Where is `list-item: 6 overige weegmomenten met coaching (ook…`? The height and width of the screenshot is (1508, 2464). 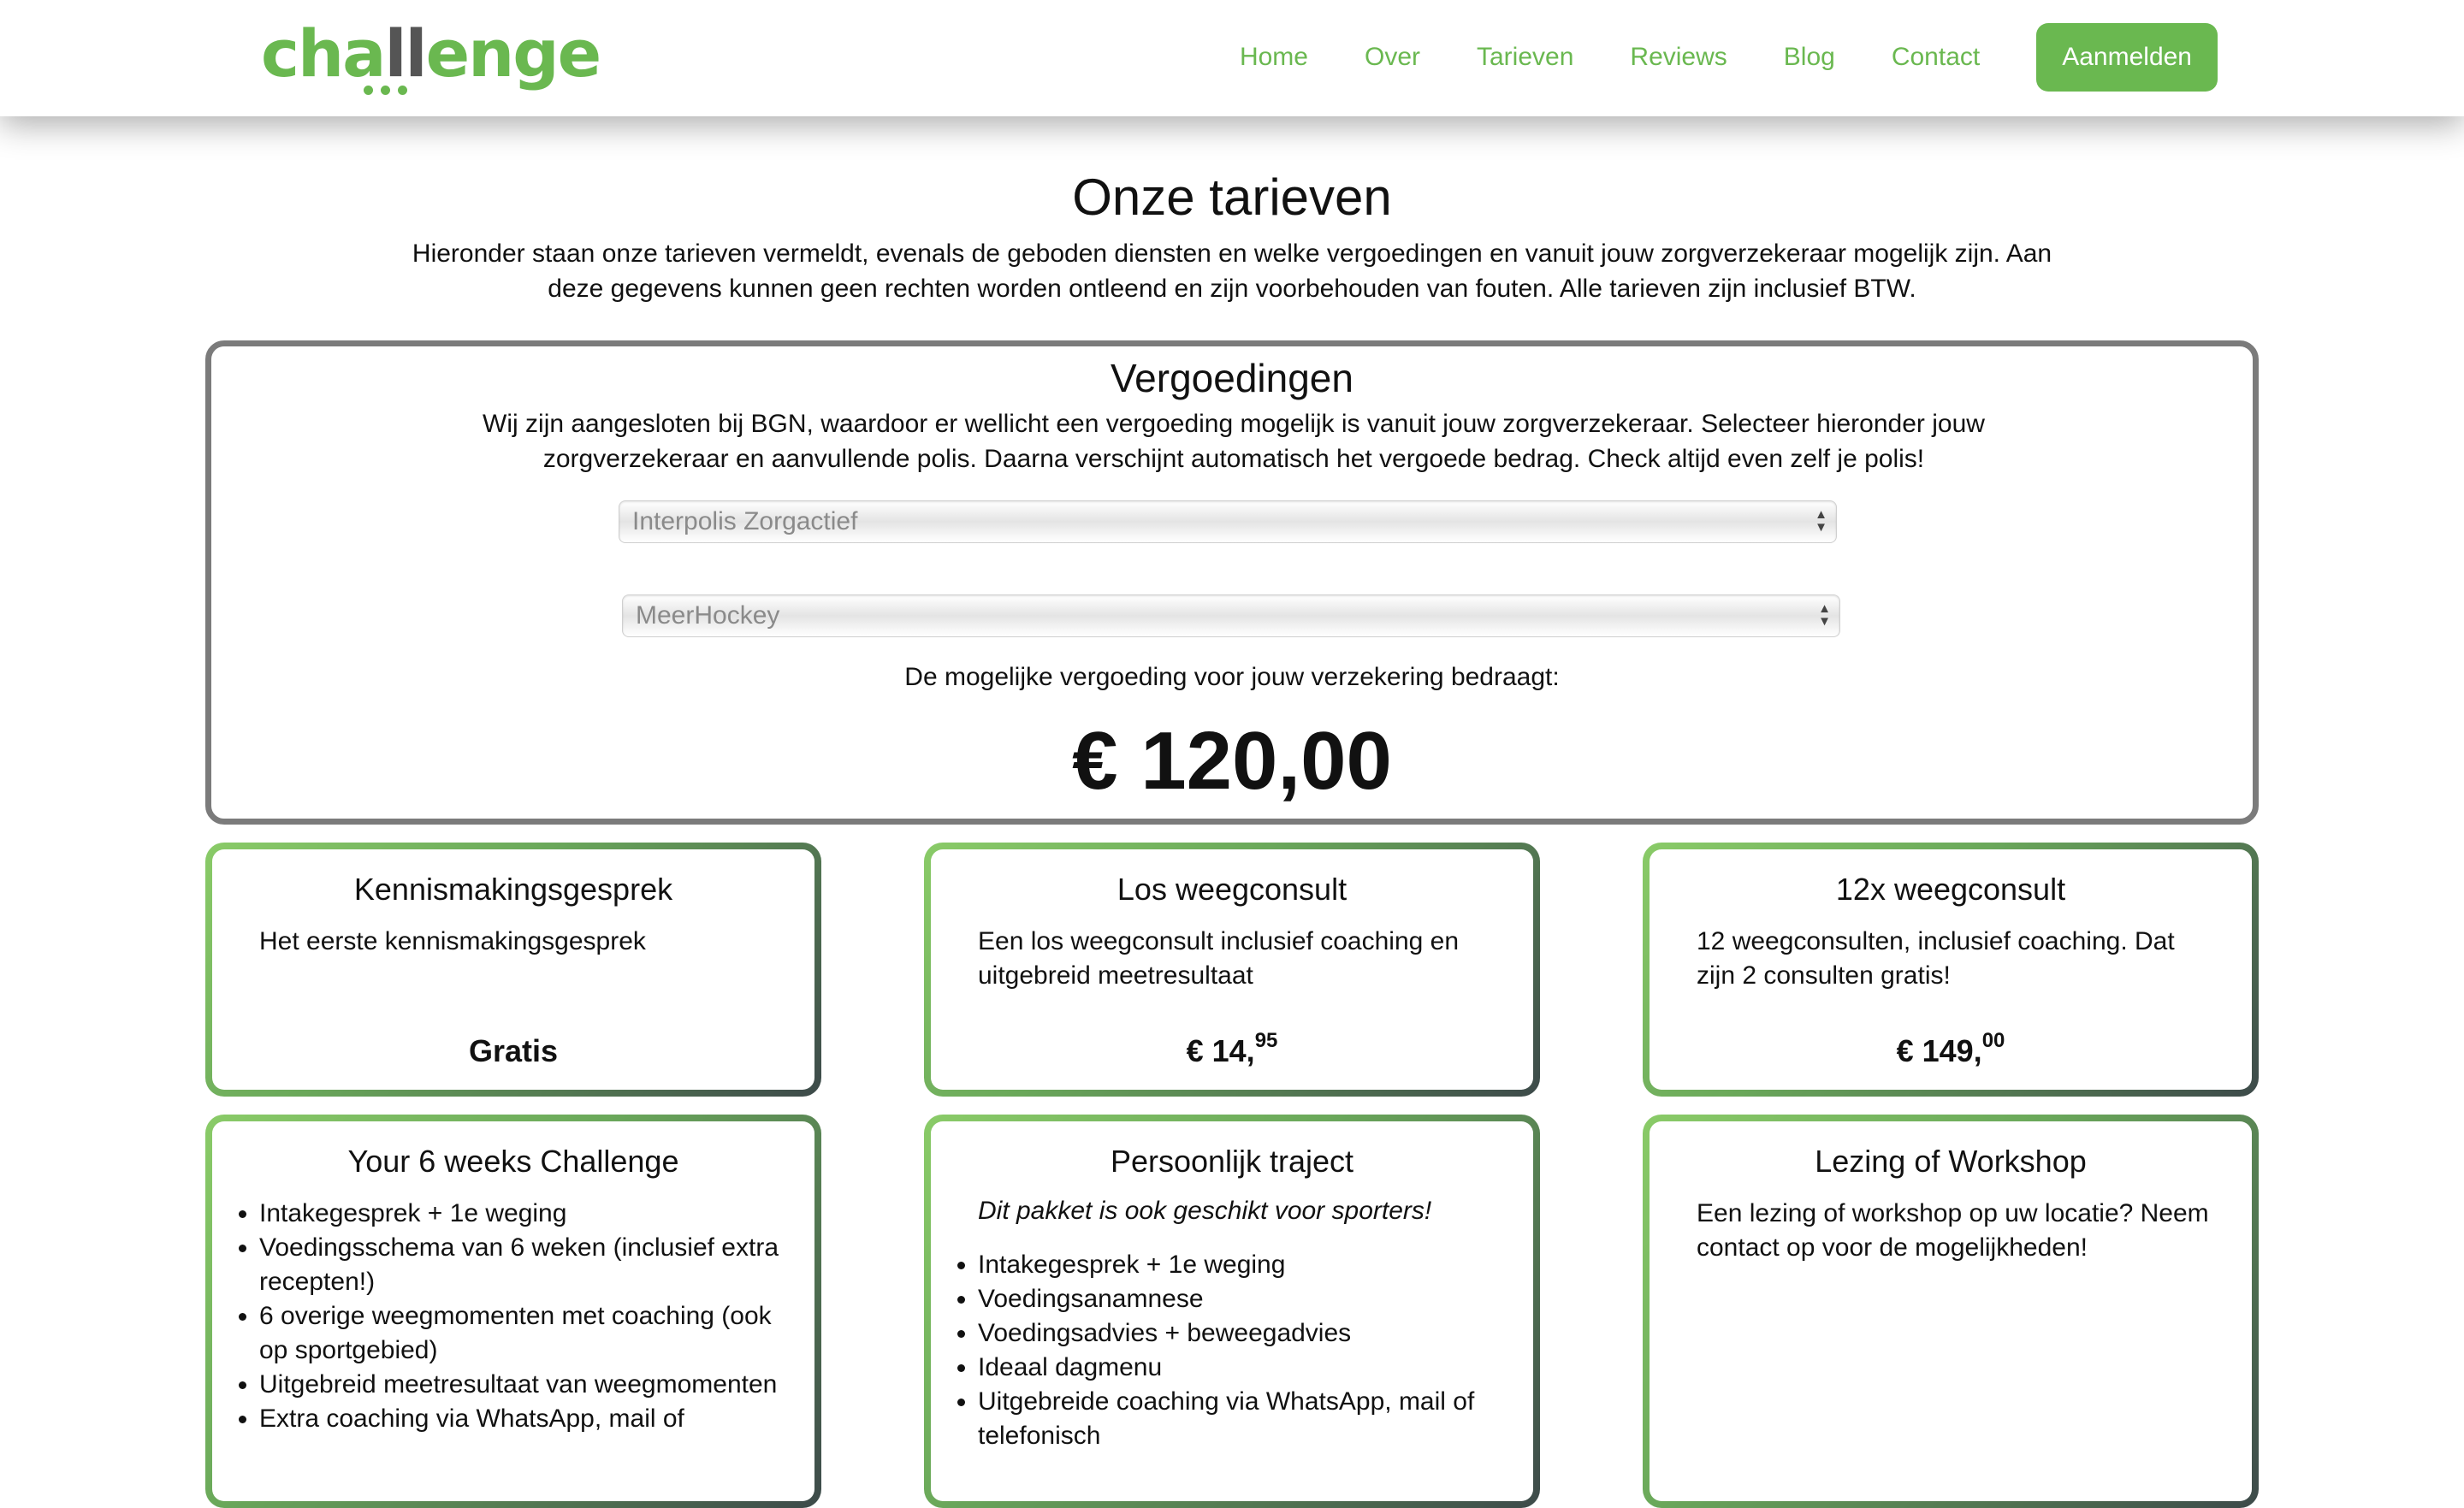 list-item: 6 overige weegmomenten met coaching (ook… is located at coordinates (533, 1333).